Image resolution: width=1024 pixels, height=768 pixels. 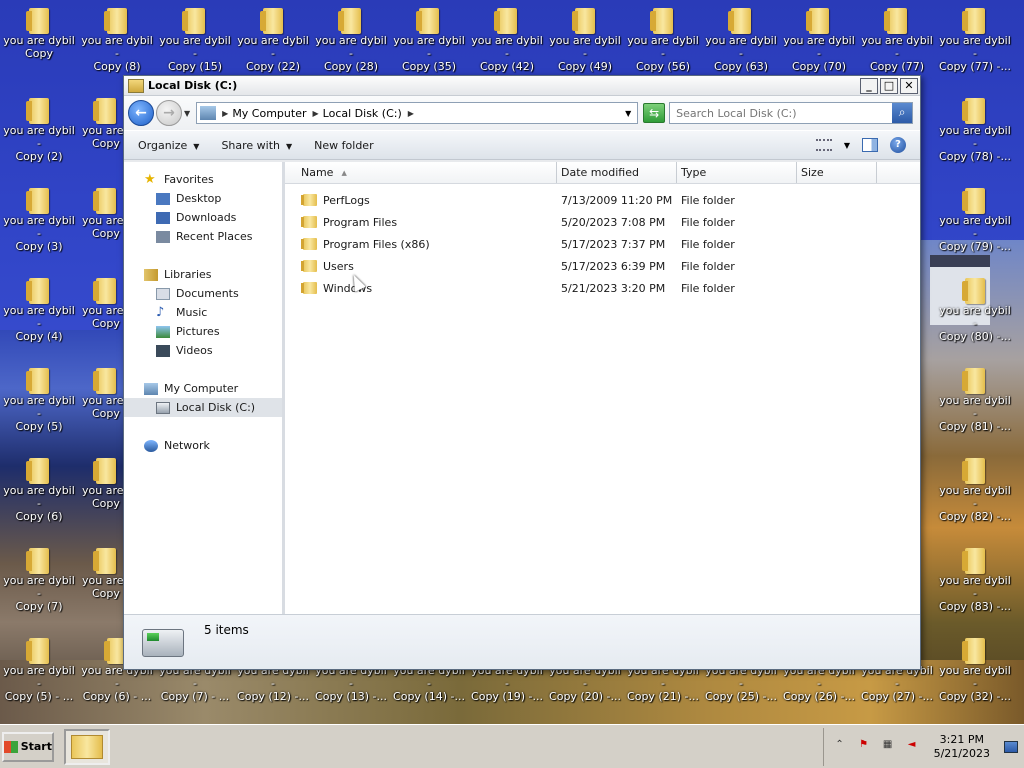 I want to click on start-button: Start, so click(x=28, y=746).